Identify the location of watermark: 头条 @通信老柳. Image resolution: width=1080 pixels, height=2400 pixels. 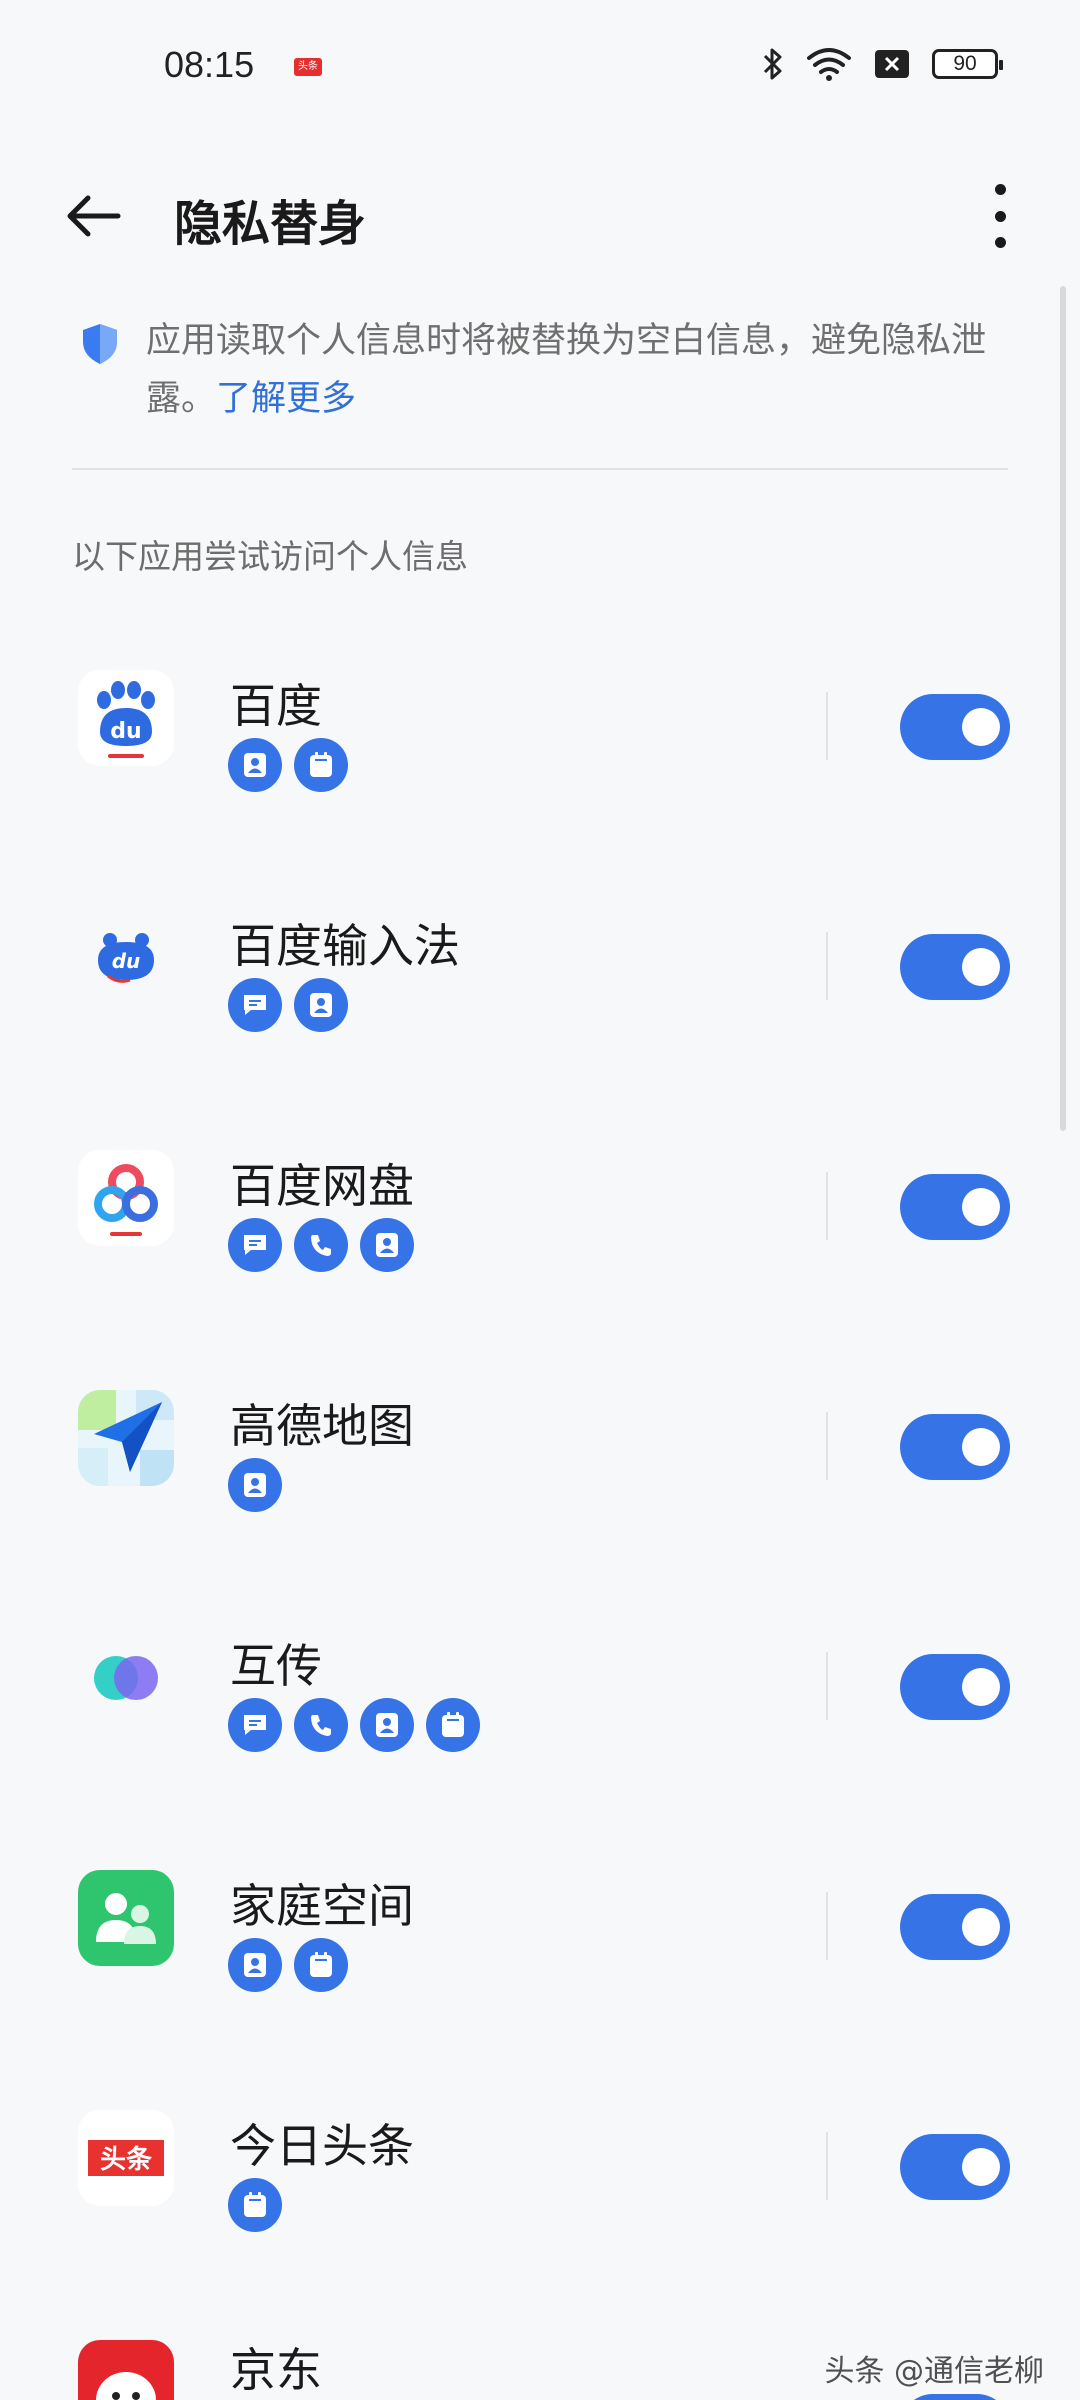
(934, 2371).